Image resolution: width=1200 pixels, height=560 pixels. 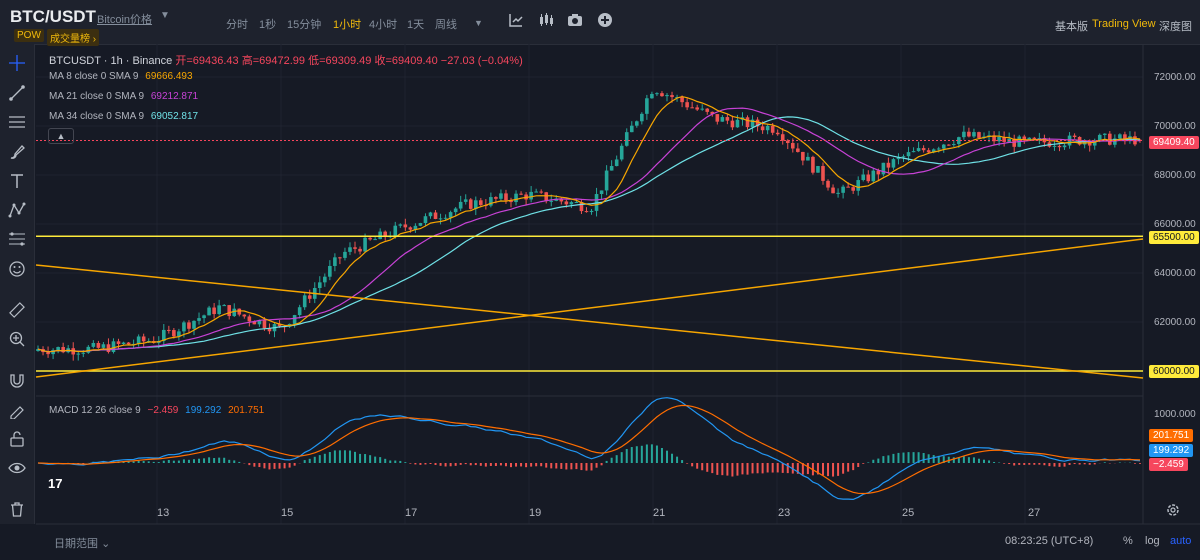 I want to click on time-tick: 27, so click(x=1034, y=513).